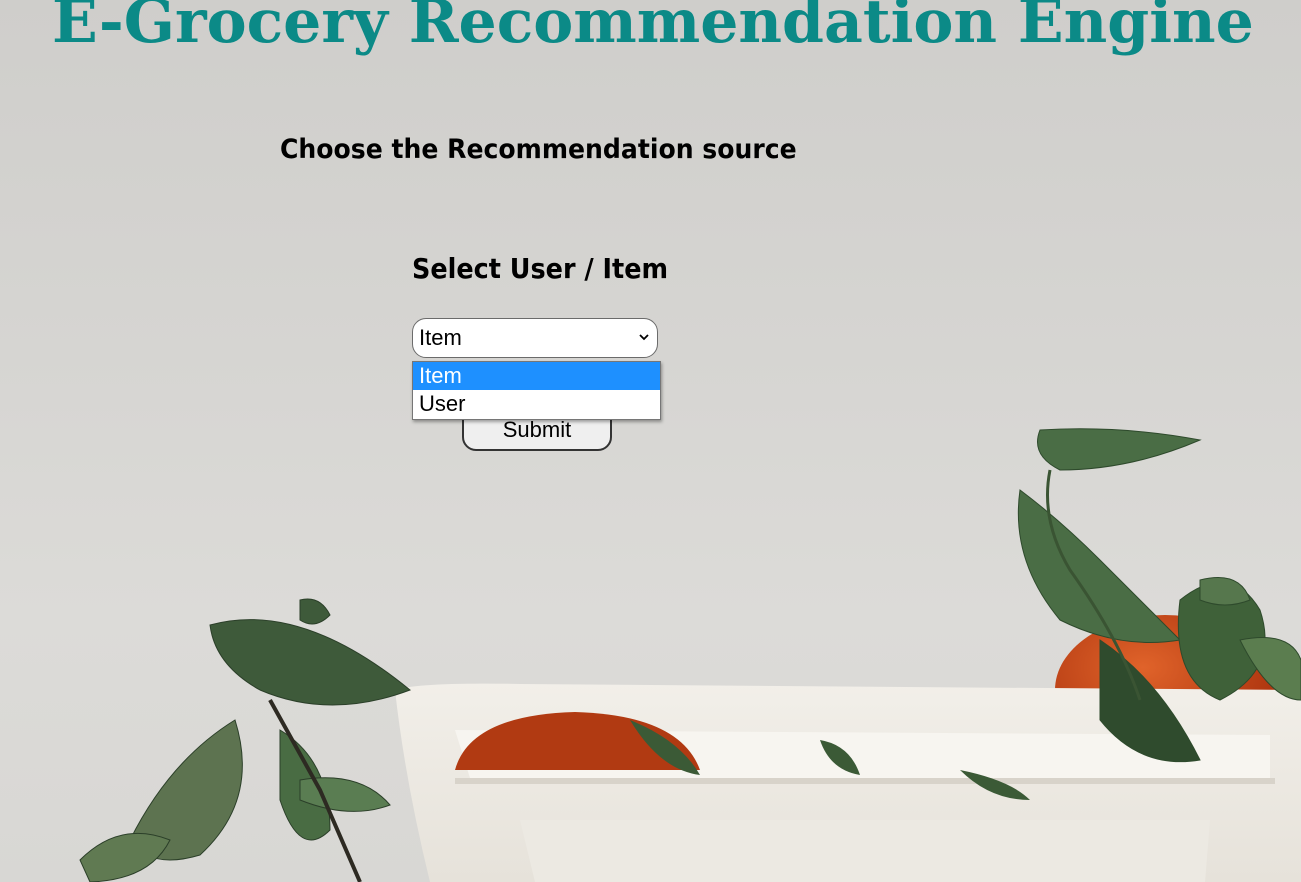 This screenshot has height=882, width=1301. Describe the element at coordinates (644, 337) in the screenshot. I see `chevron-down-icon` at that location.